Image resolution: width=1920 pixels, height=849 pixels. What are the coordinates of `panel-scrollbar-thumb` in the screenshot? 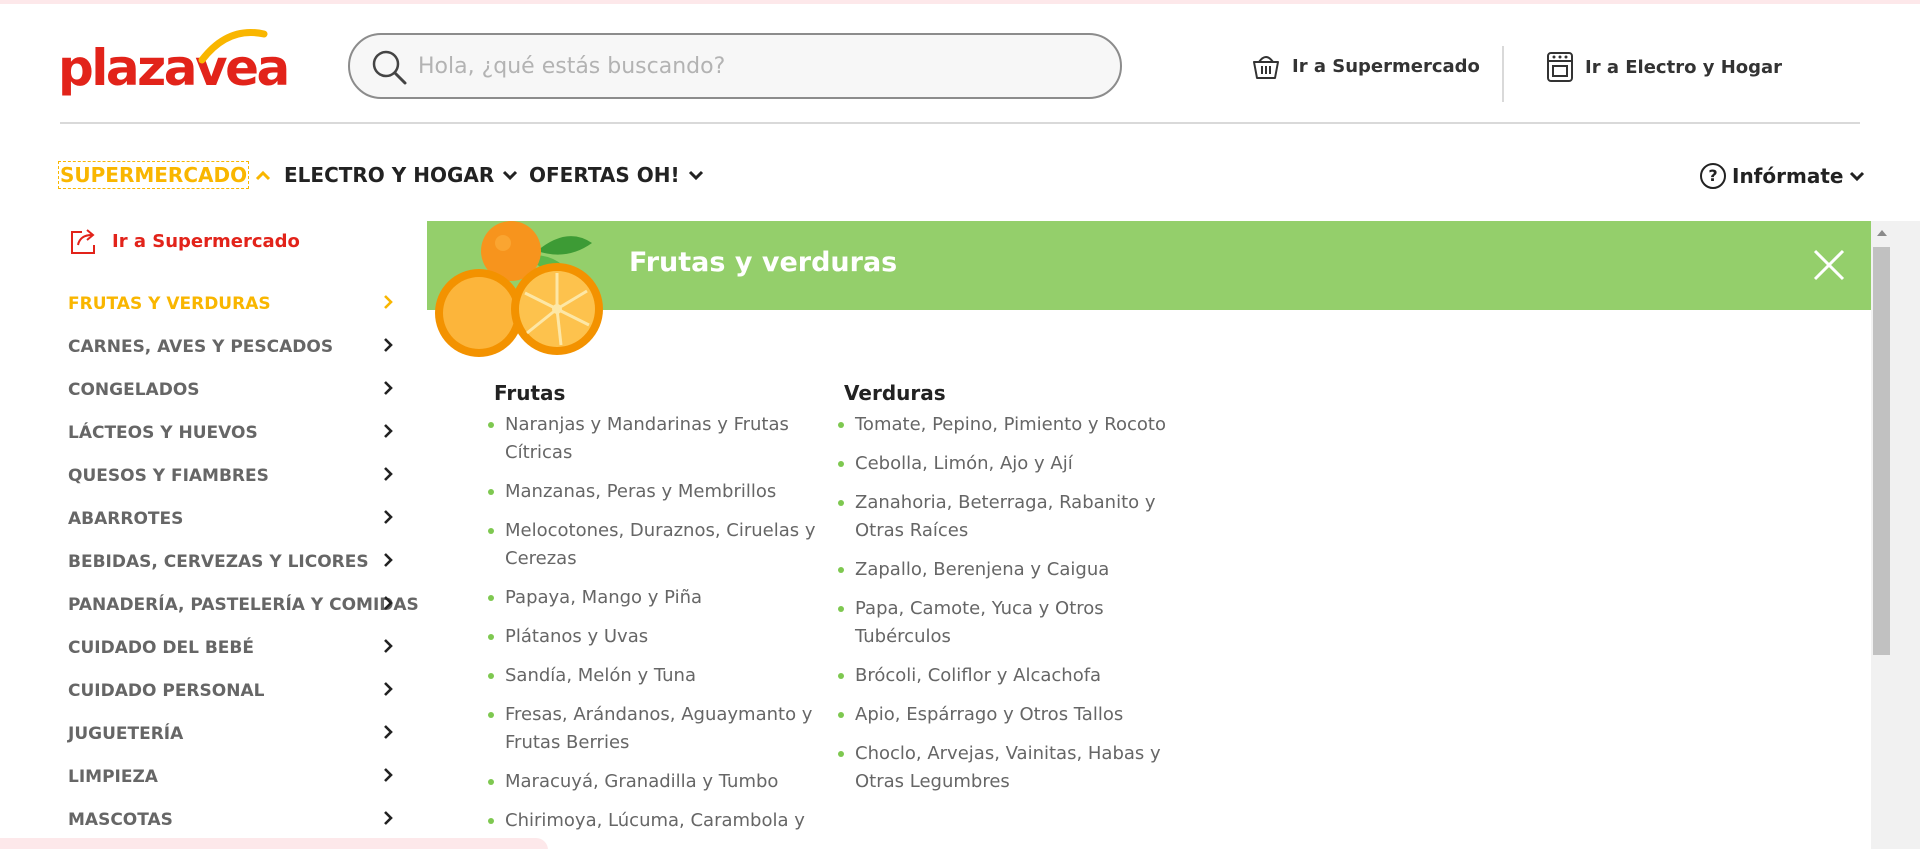 It's located at (1881, 451).